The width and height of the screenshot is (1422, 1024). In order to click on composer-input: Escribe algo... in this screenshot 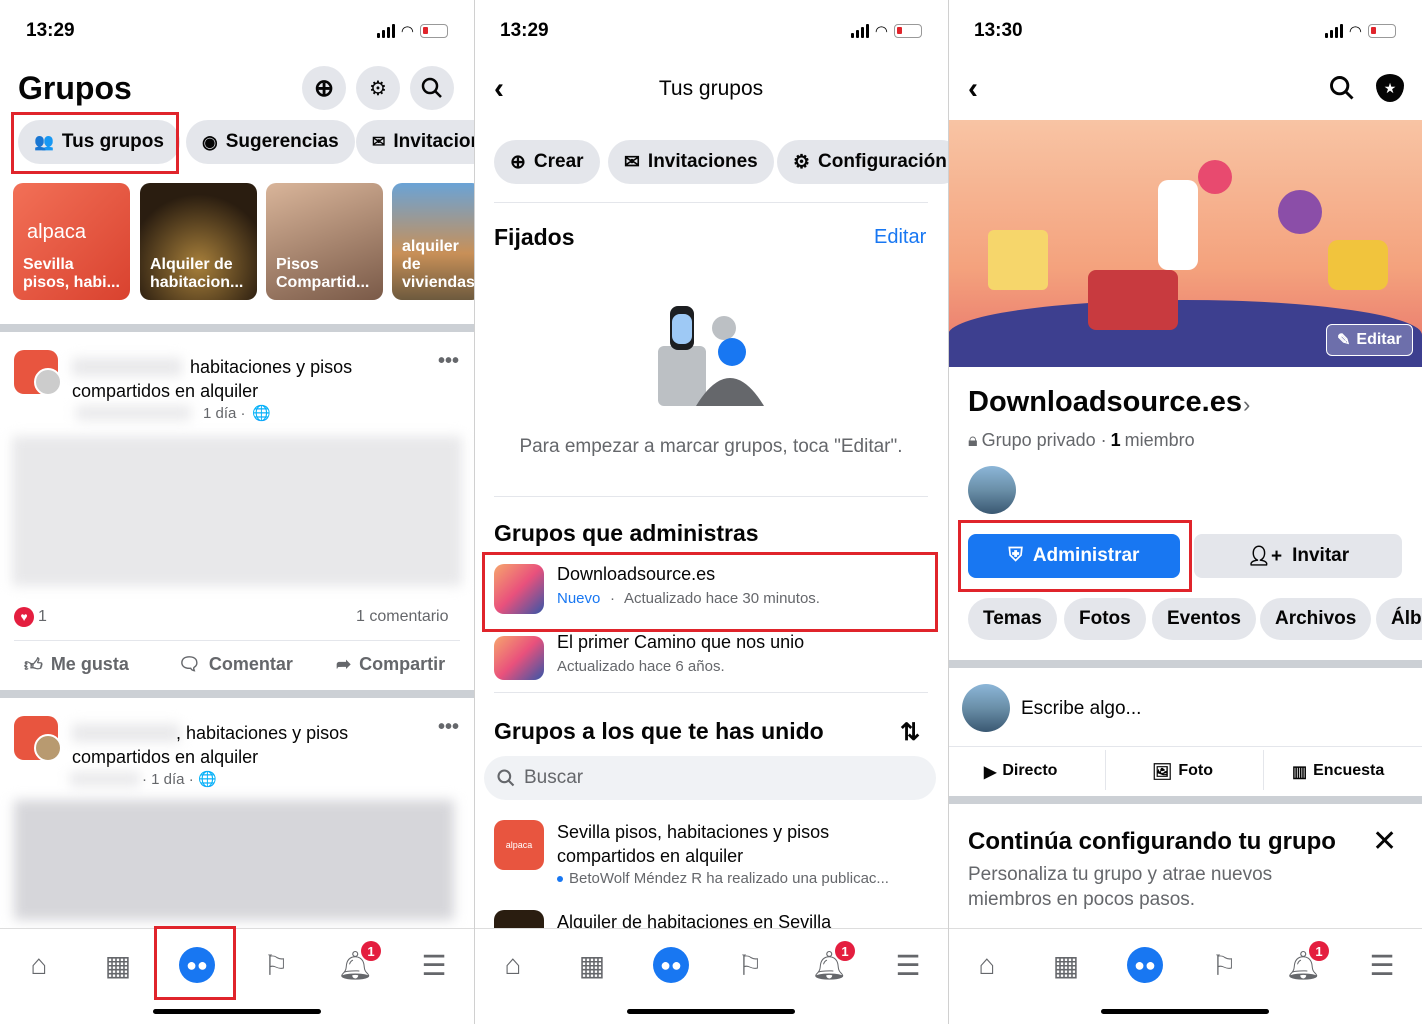, I will do `click(1081, 709)`.